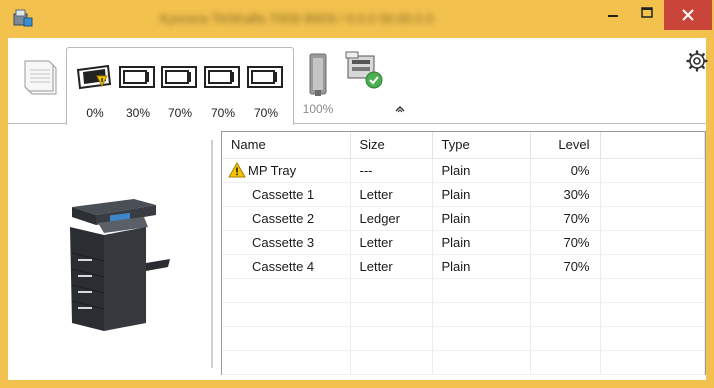  Describe the element at coordinates (237, 170) in the screenshot. I see `warning-icon` at that location.